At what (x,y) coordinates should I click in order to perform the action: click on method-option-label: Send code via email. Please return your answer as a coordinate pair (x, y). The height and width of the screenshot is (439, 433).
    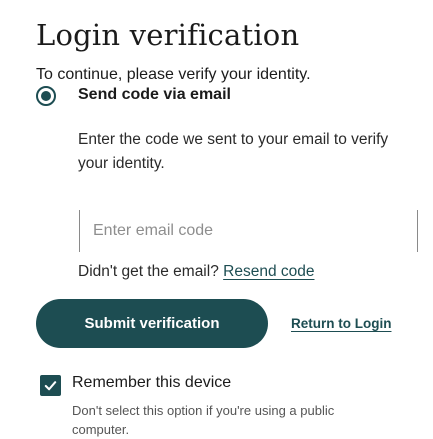
    Looking at the image, I should click on (154, 94).